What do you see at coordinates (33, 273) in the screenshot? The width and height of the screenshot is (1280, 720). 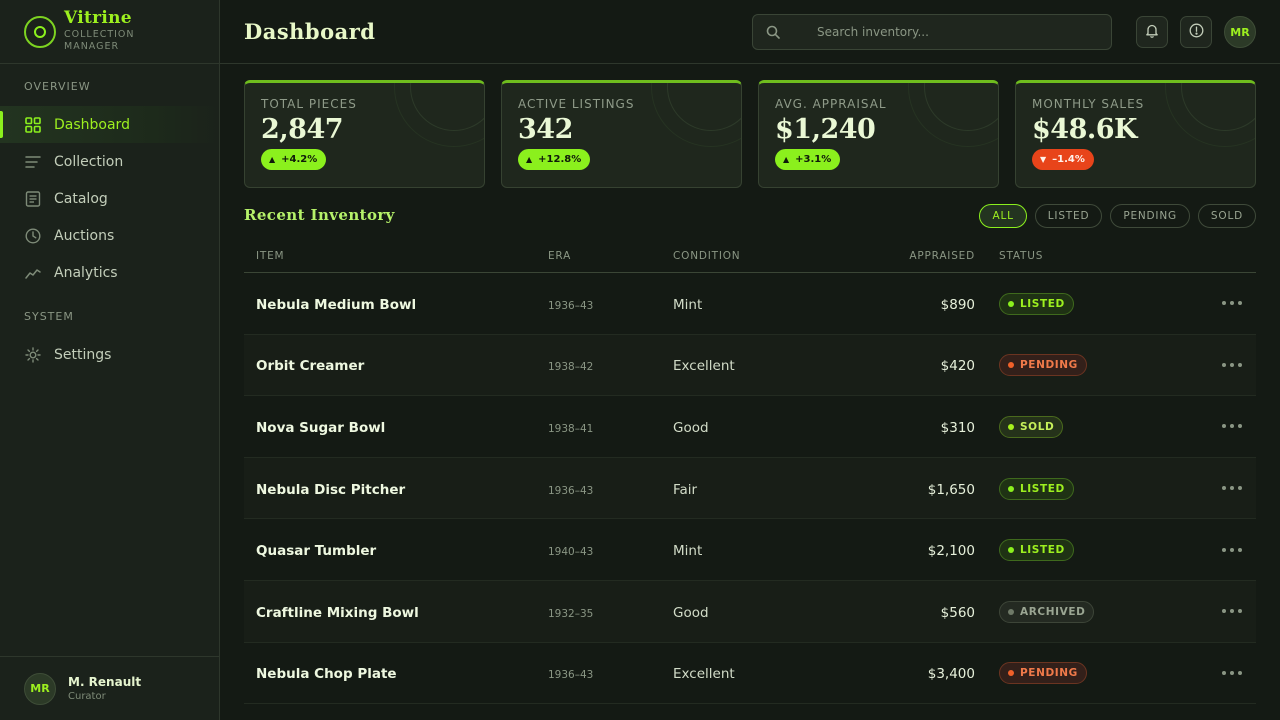 I see `chart-line-icon` at bounding box center [33, 273].